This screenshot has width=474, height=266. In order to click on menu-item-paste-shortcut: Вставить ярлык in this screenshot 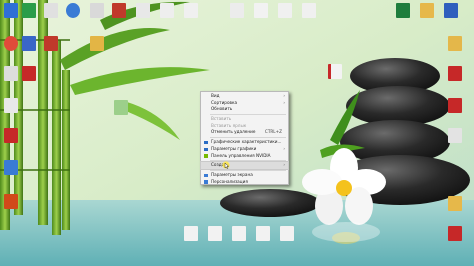, I will do `click(244, 126)`.